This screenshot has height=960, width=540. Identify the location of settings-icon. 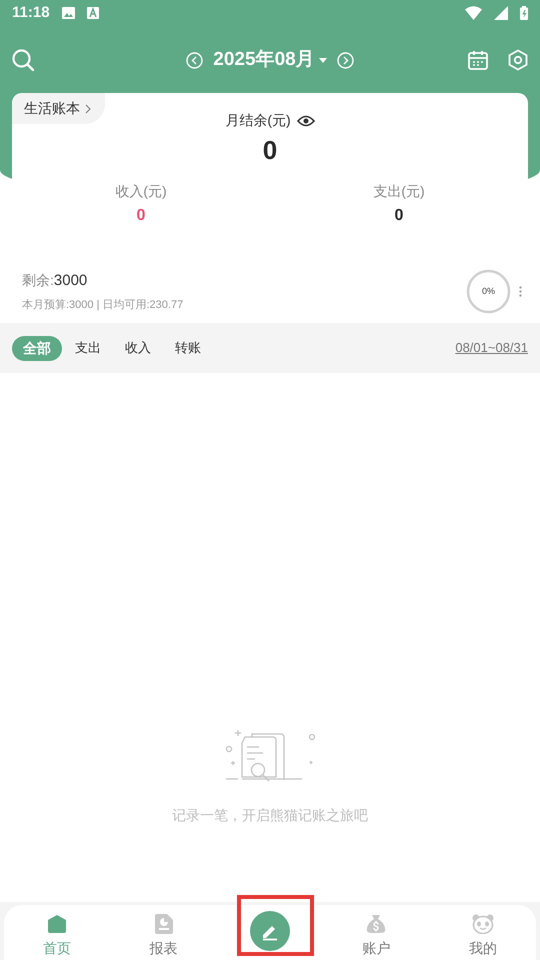
(518, 60).